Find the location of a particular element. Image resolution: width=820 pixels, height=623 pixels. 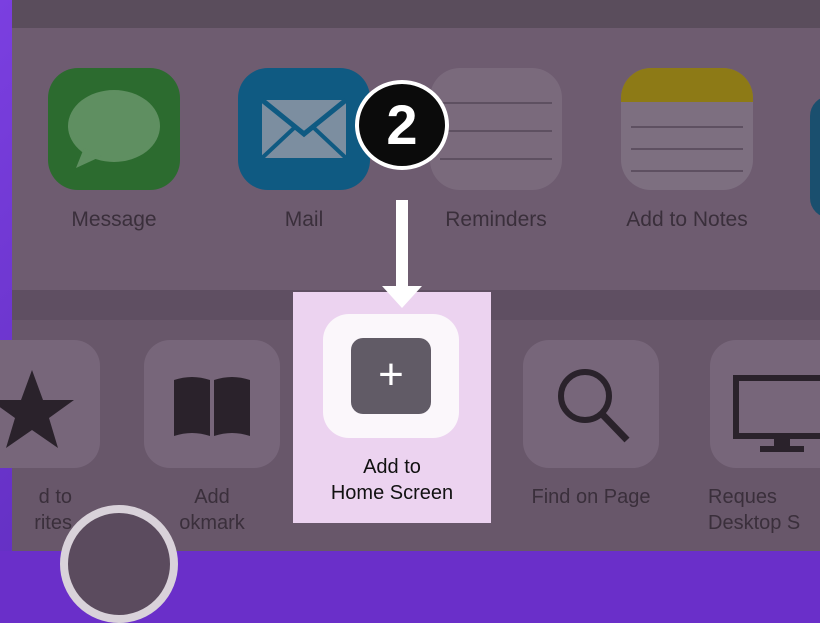

plus-icon: + is located at coordinates (391, 376).